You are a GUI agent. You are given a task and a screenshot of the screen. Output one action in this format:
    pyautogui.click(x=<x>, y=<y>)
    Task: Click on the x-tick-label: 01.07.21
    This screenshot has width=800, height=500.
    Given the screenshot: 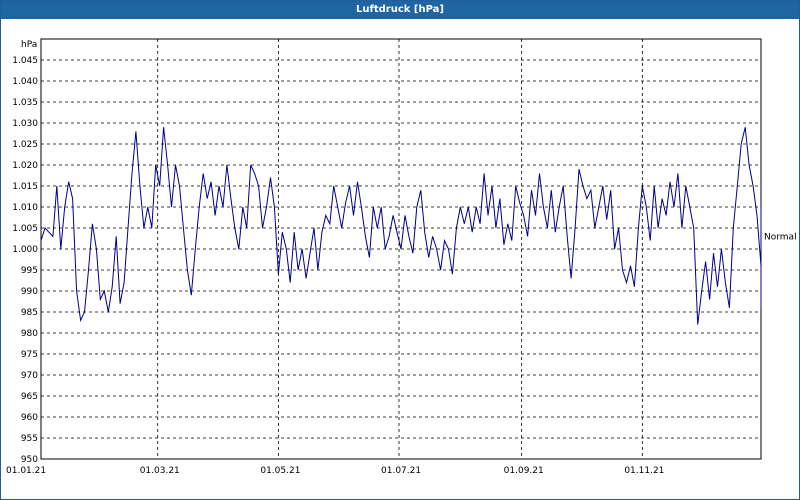 What is the action you would take?
    pyautogui.click(x=401, y=471)
    